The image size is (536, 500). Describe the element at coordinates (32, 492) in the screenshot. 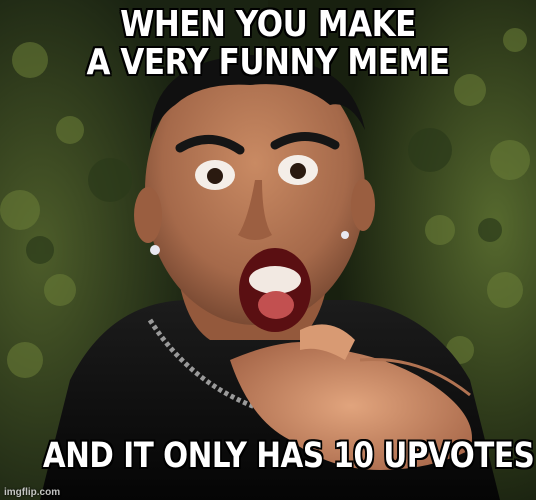

I see `watermark: imgflip.com` at that location.